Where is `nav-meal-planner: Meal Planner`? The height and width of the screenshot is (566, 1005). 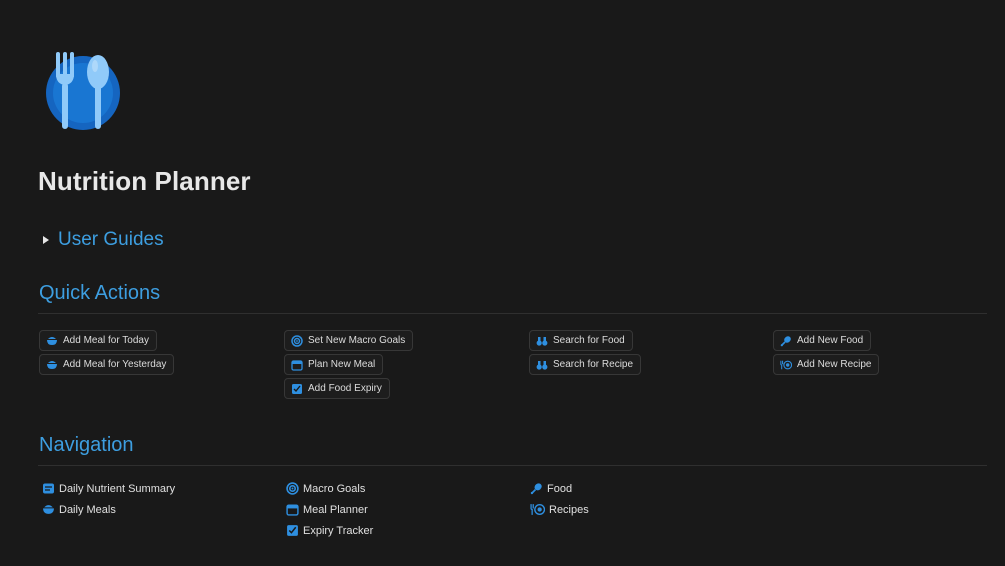 nav-meal-planner: Meal Planner is located at coordinates (327, 509).